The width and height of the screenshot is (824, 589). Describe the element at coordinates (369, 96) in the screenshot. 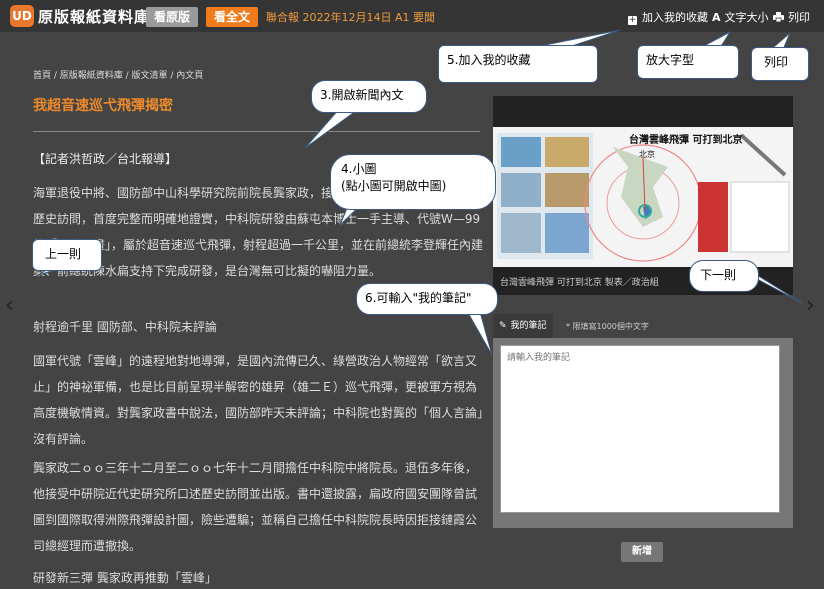

I see `callout-open-article: 3.開啟新聞內文` at that location.